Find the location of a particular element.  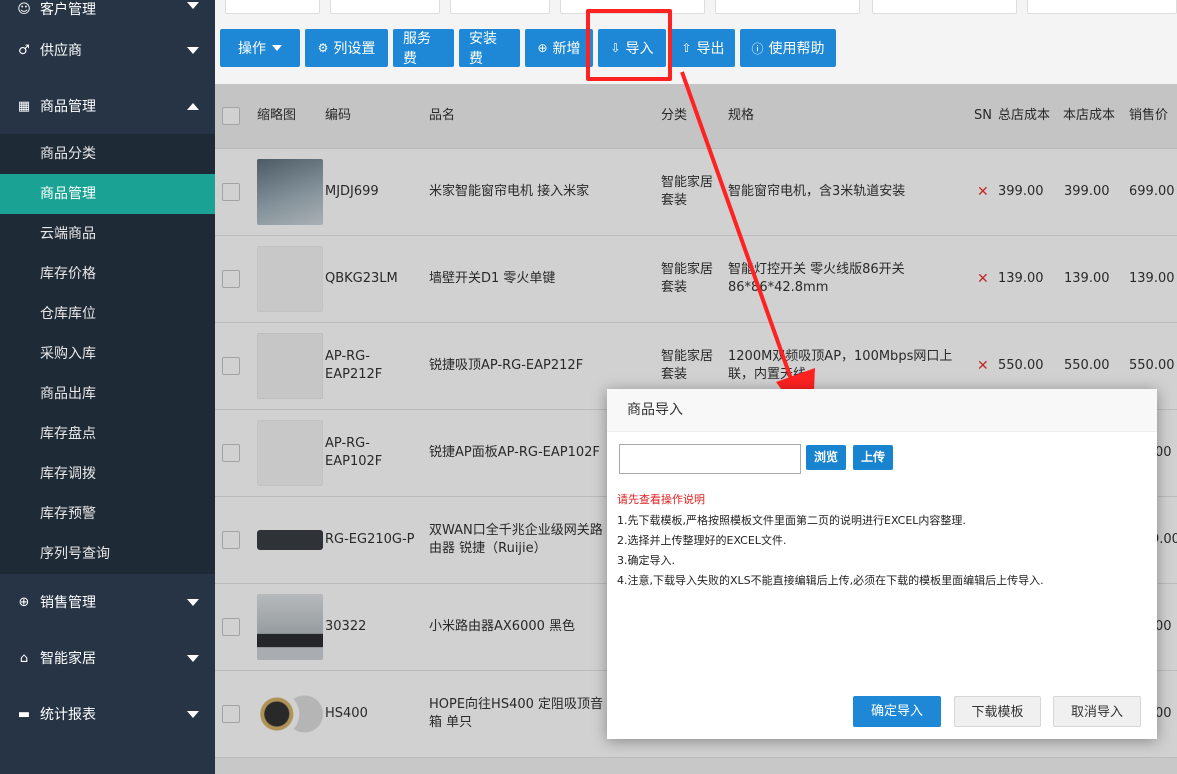

sidebar-item-stock-alert: 库存预警 is located at coordinates (107, 514).